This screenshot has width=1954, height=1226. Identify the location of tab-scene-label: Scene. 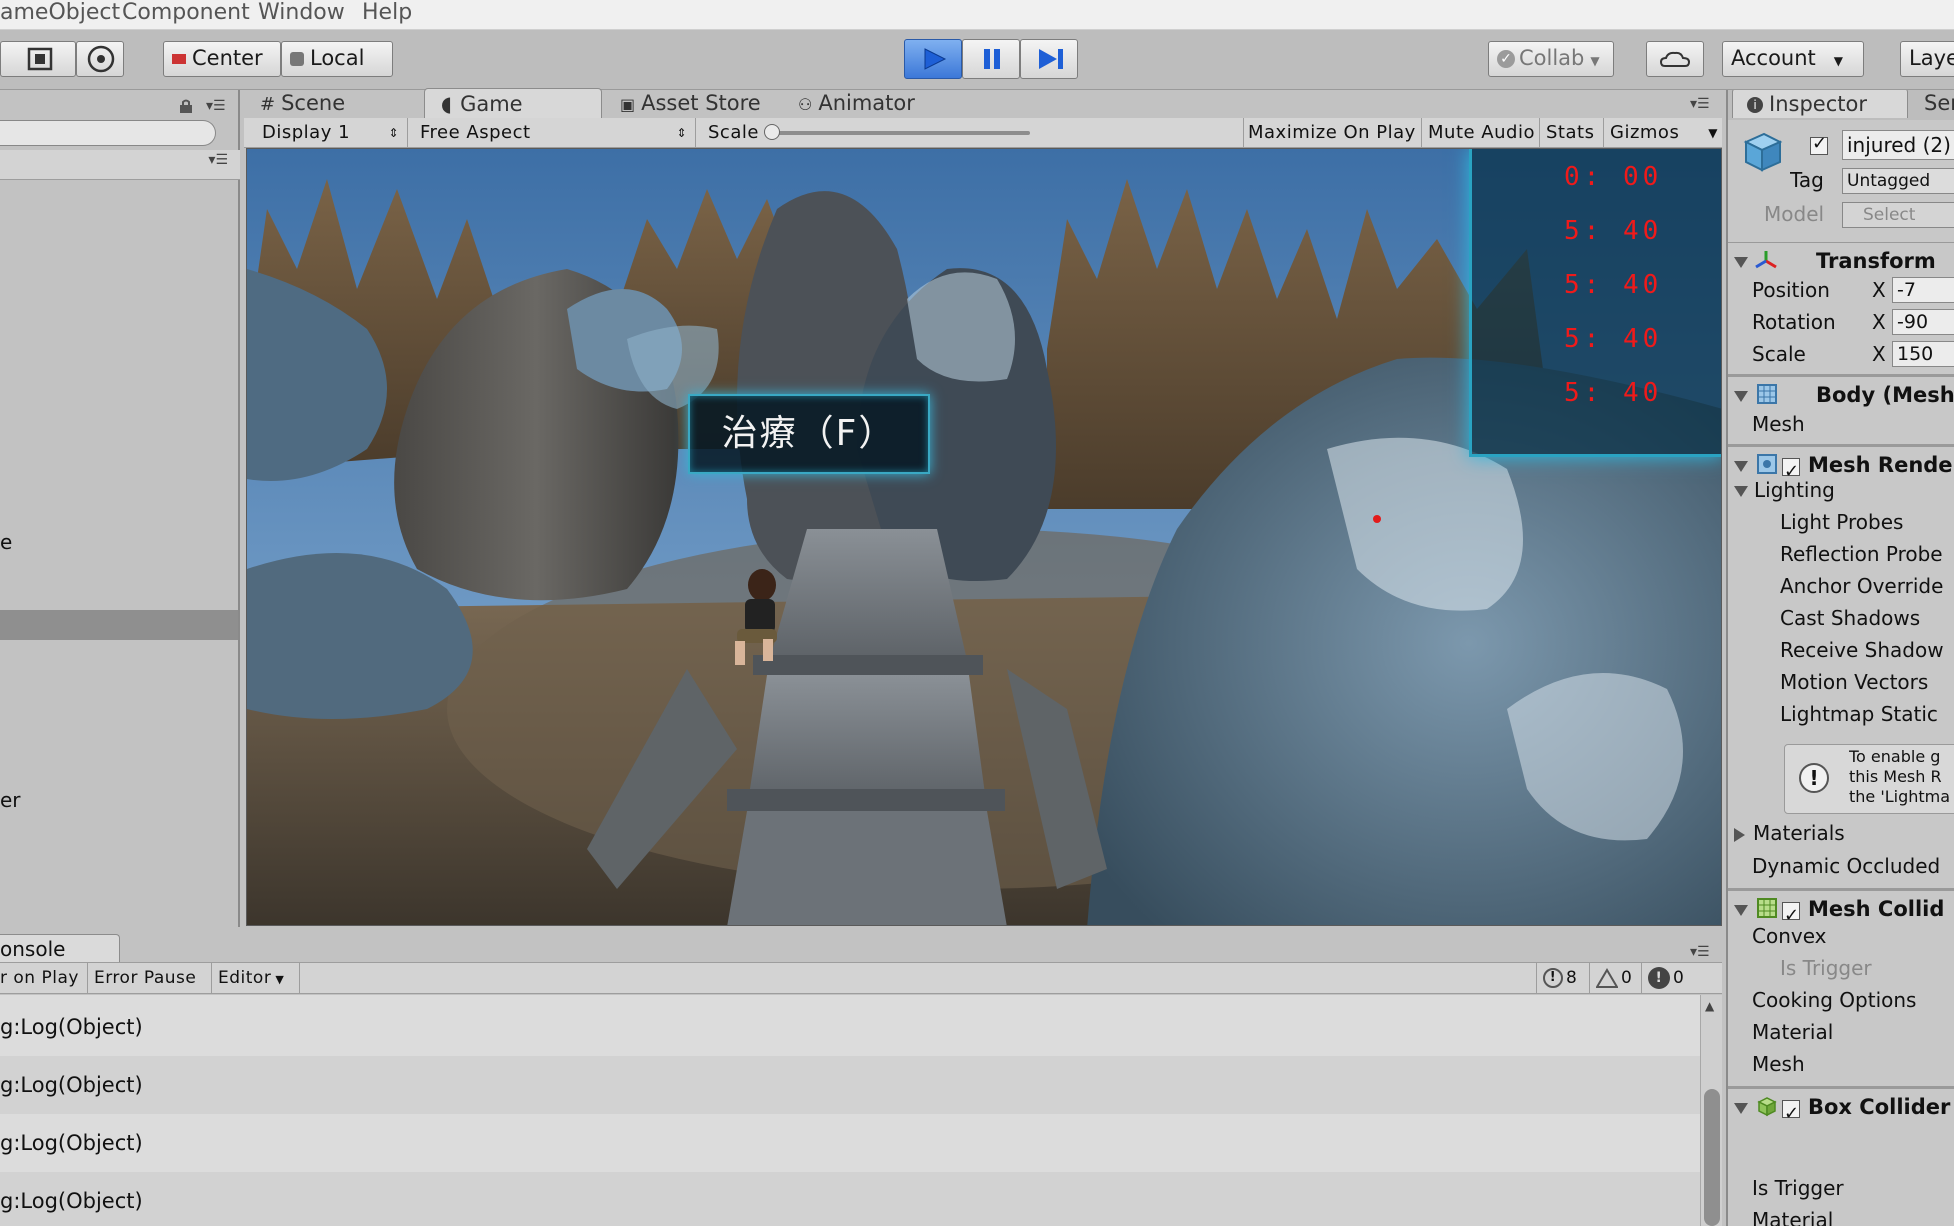
(313, 103).